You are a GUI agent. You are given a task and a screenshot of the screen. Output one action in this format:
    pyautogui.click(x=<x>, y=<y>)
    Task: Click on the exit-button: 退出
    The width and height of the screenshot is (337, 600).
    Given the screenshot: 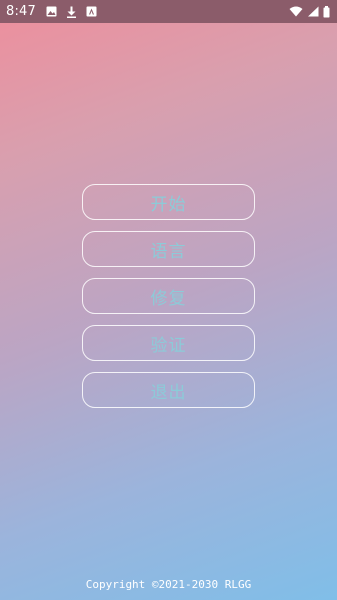 What is the action you would take?
    pyautogui.click(x=168, y=390)
    